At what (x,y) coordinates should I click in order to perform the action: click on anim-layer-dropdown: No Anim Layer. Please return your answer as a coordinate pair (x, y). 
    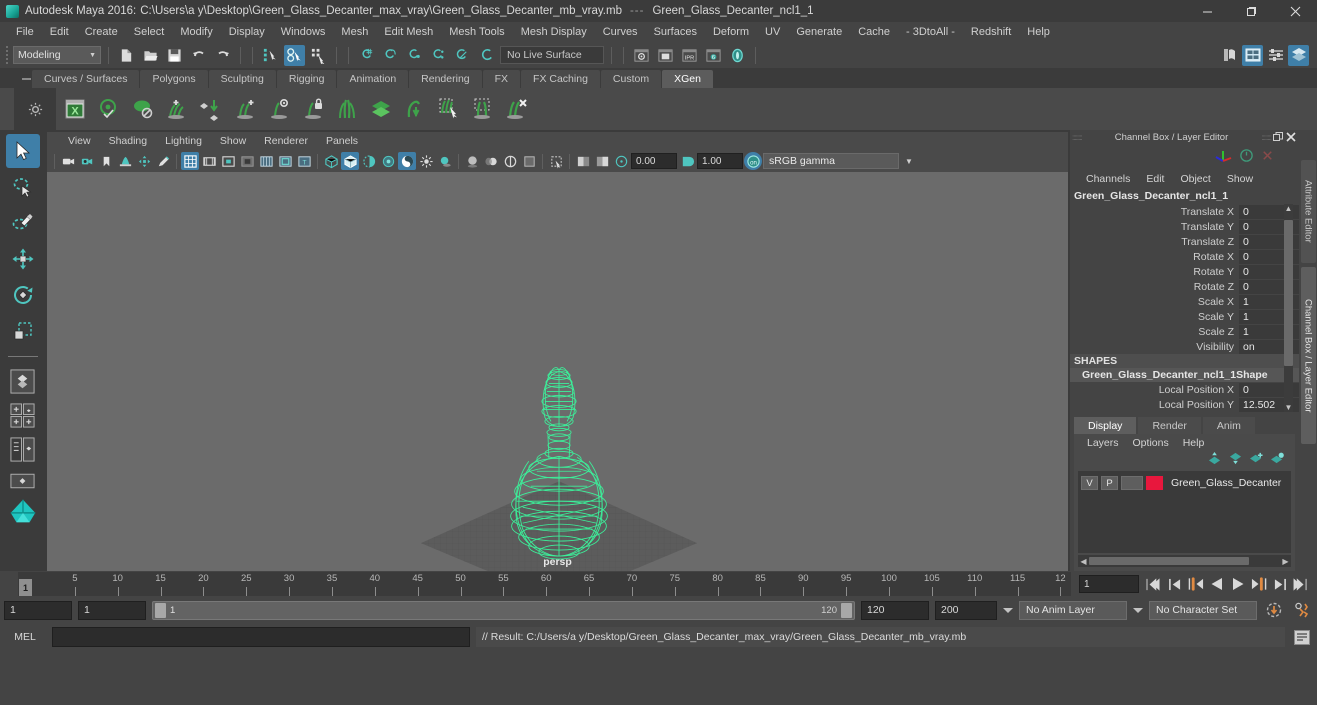
    Looking at the image, I should click on (1073, 610).